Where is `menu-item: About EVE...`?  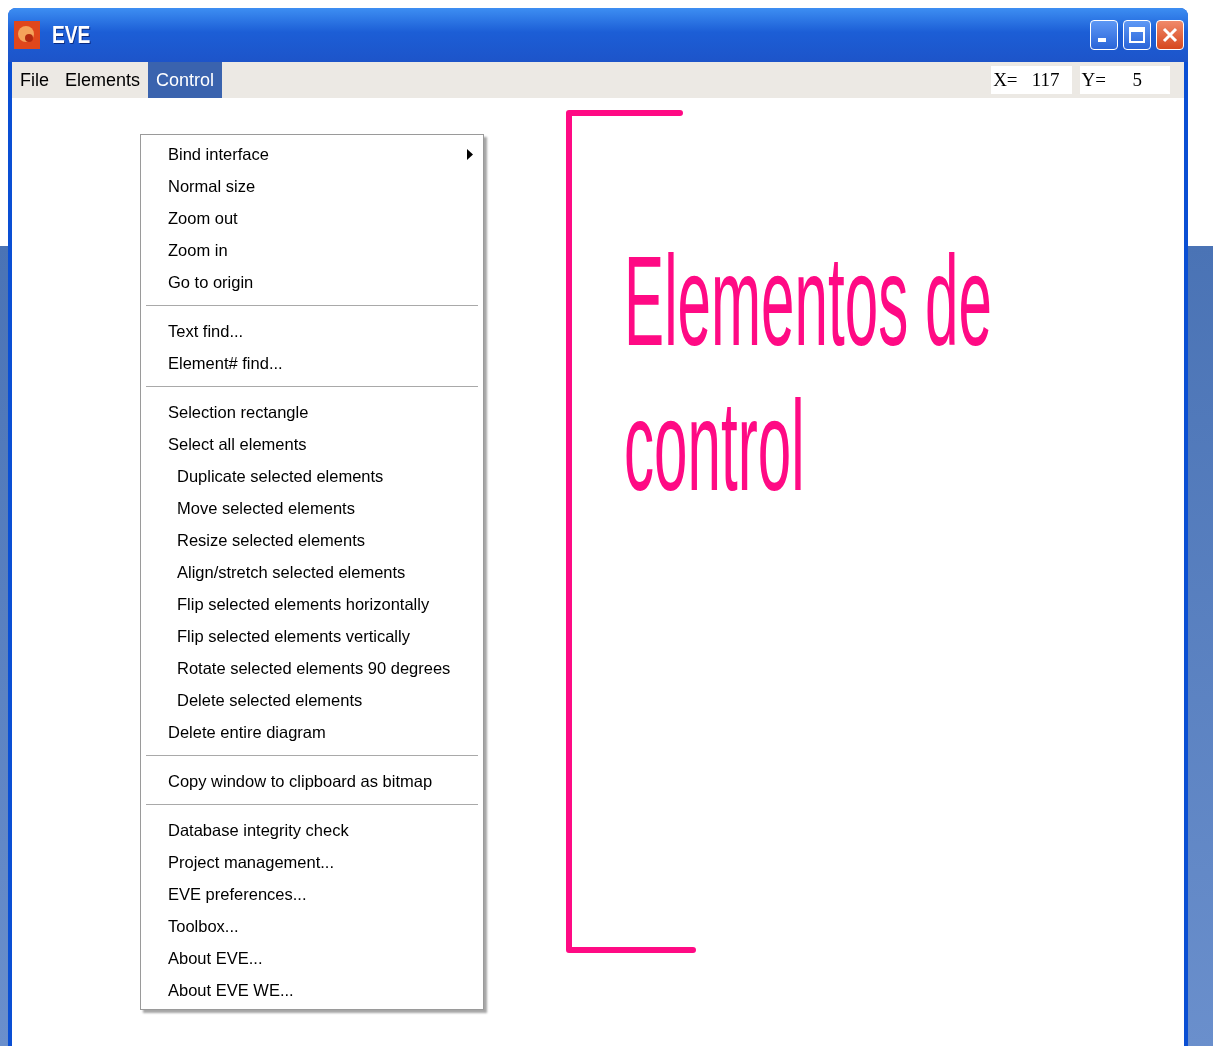 menu-item: About EVE... is located at coordinates (312, 958).